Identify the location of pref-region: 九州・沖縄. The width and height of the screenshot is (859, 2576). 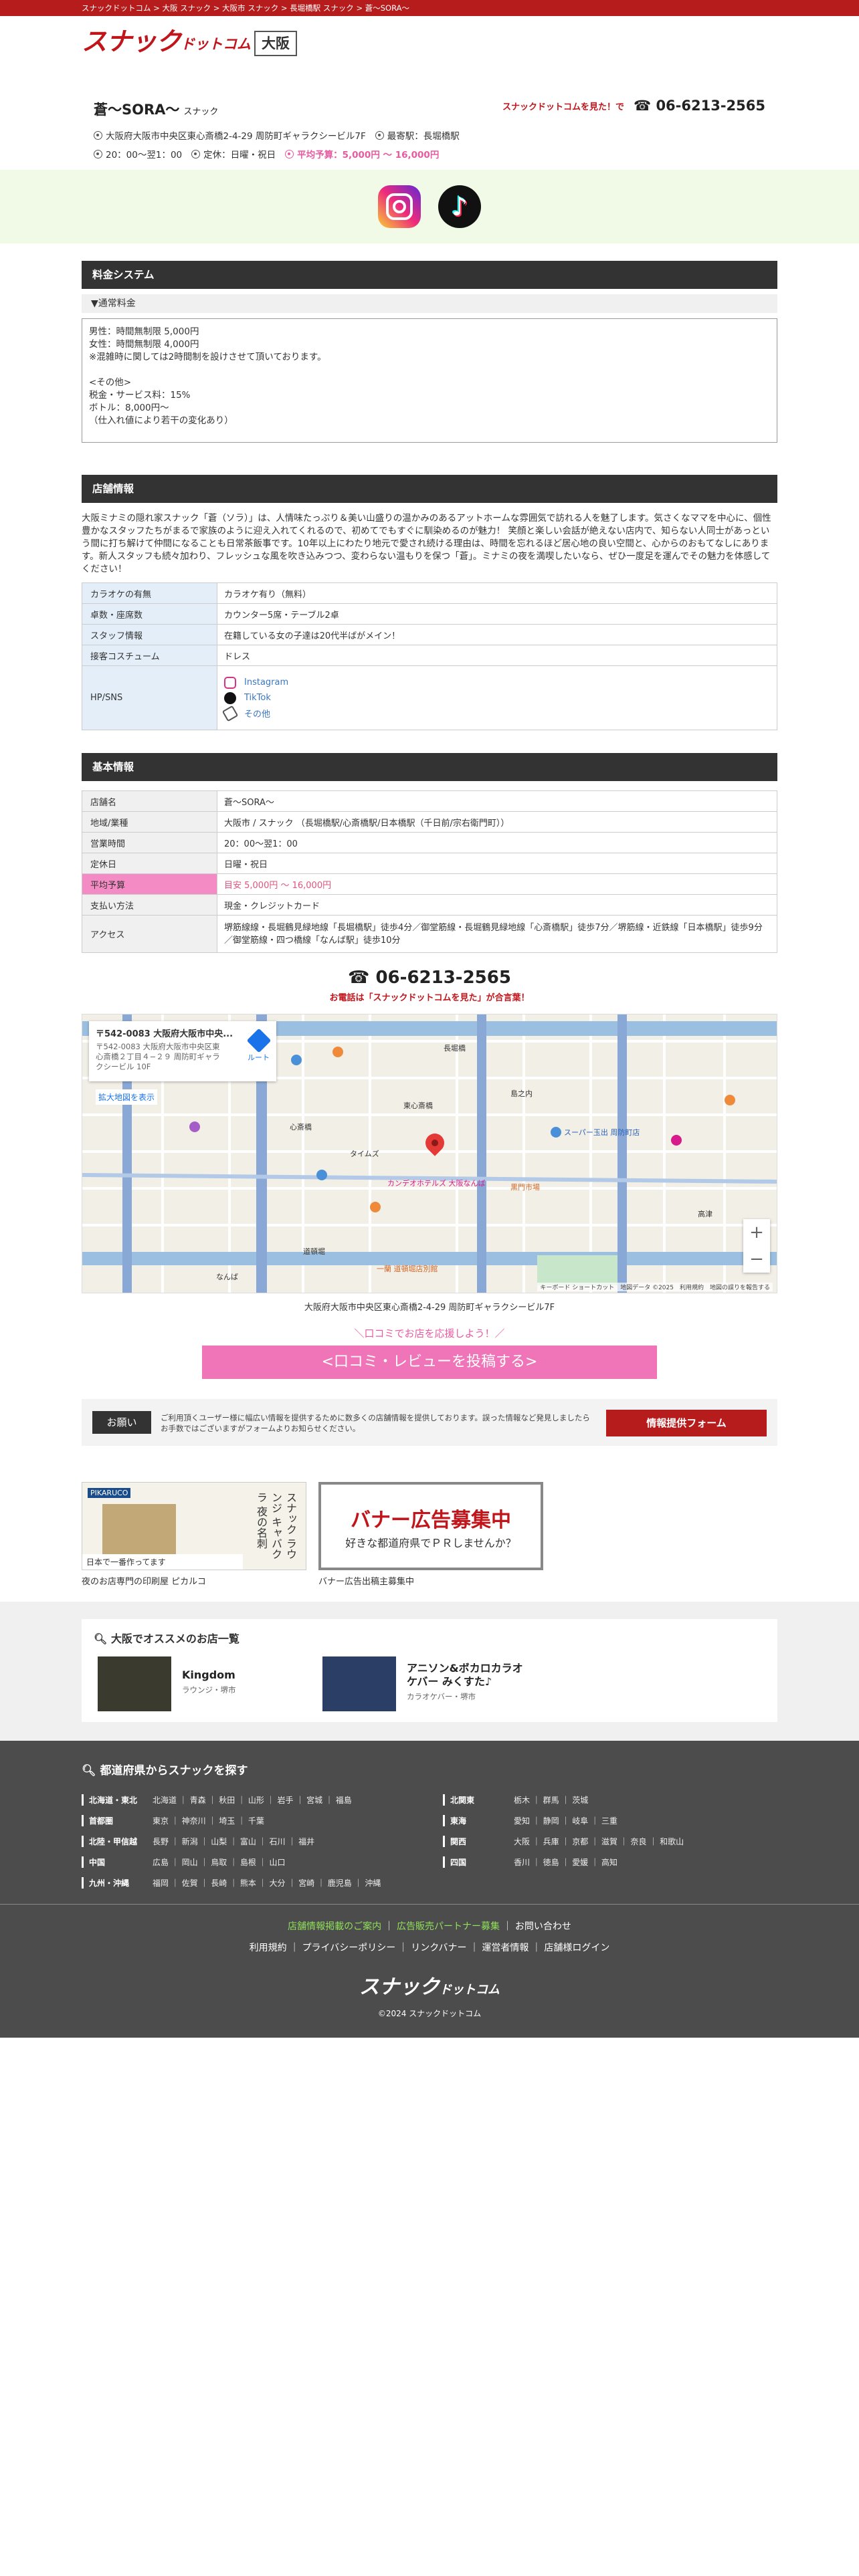
(117, 1883).